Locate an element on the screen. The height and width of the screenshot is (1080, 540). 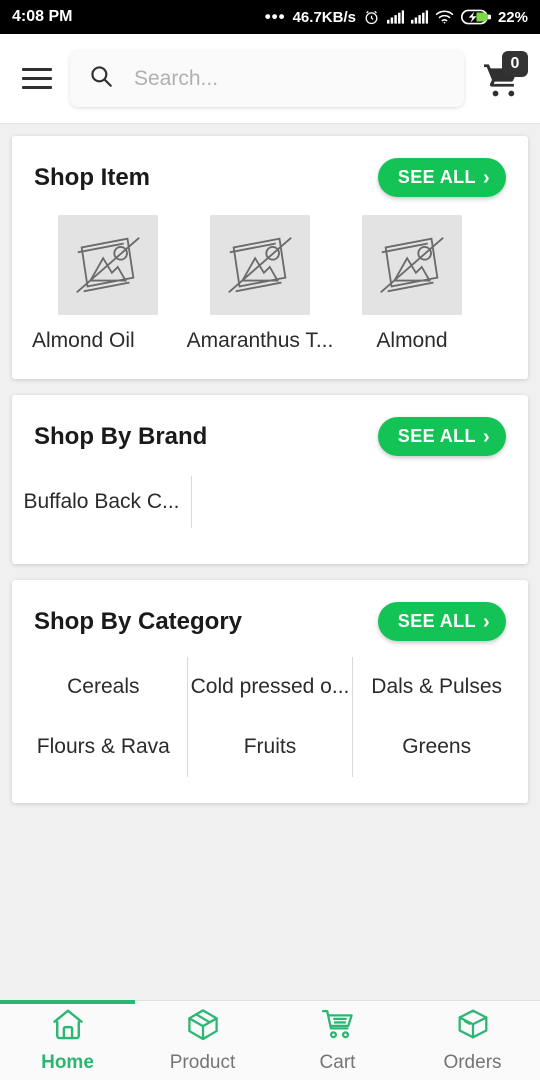
see-all-brand-button: SEE ALL › is located at coordinates (441, 436).